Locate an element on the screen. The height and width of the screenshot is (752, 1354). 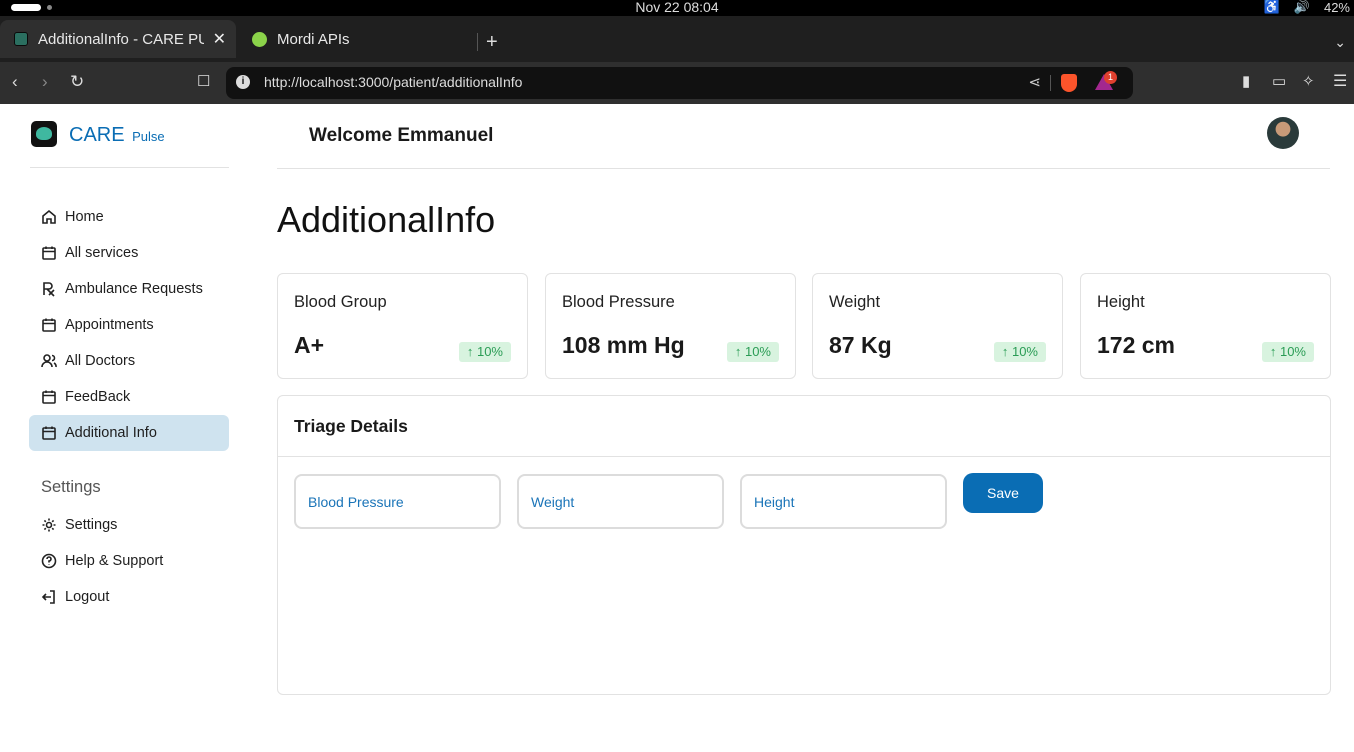
sidebar-divider is located at coordinates (129, 167).